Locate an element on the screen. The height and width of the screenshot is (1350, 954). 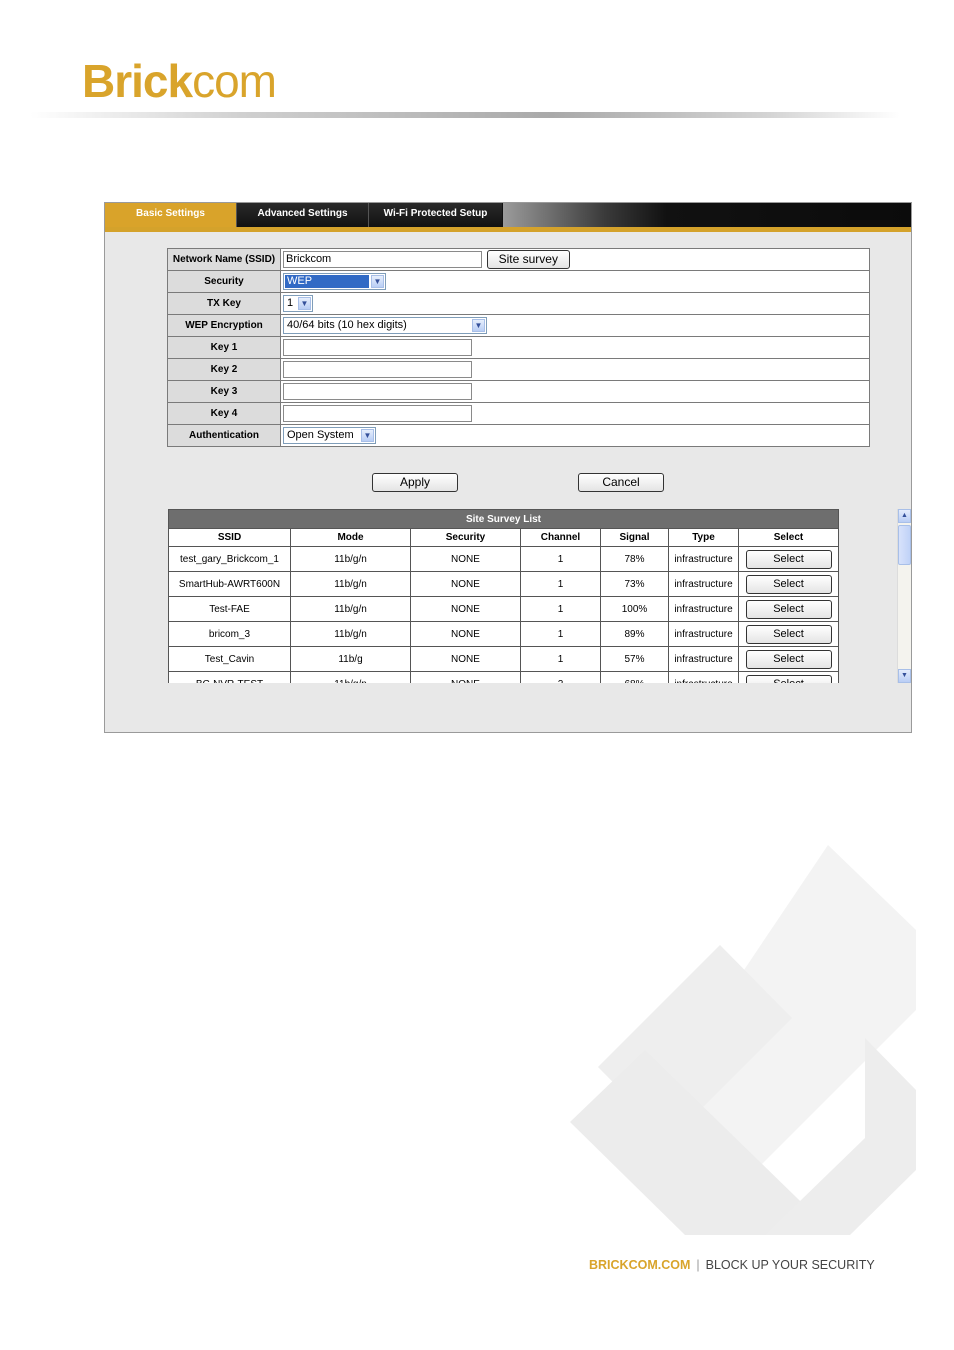
wep-encryption-select: 40/64 bits (10 hex digits) ▼ is located at coordinates (385, 325).